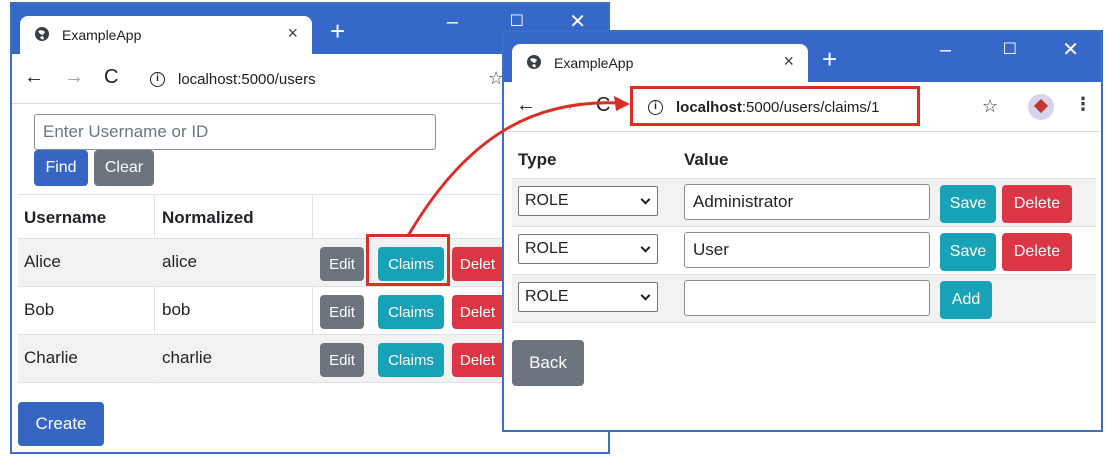 The image size is (1107, 460). I want to click on claim-row: ROLE Administrator Save Delete, so click(804, 202).